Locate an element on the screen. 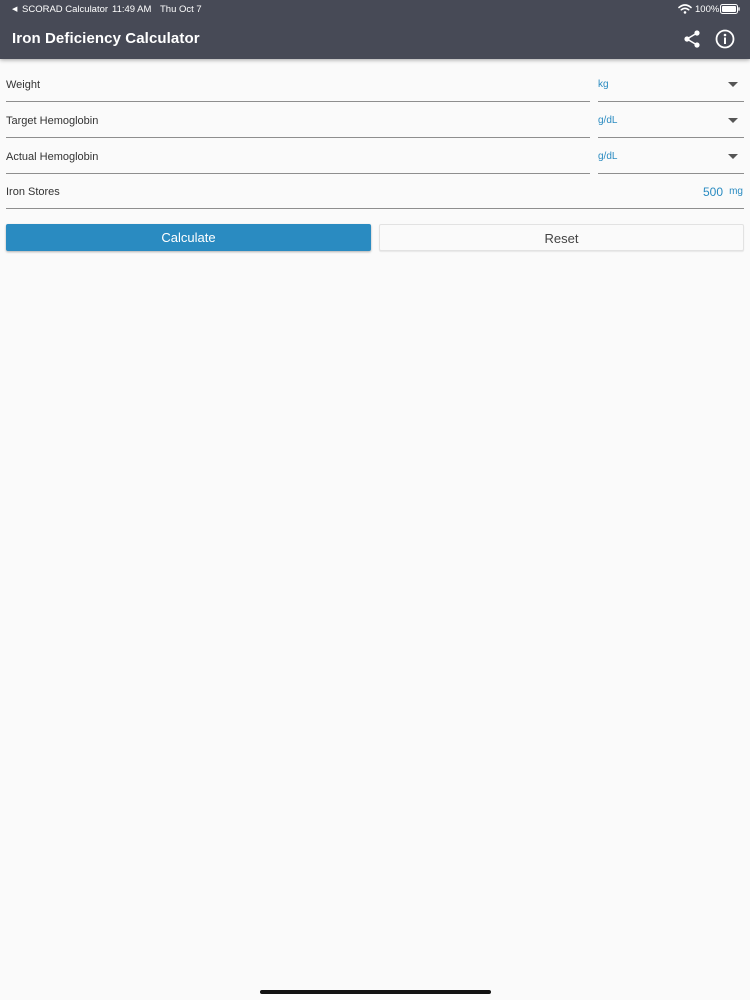 Image resolution: width=750 pixels, height=1000 pixels. home-indicator is located at coordinates (375, 992).